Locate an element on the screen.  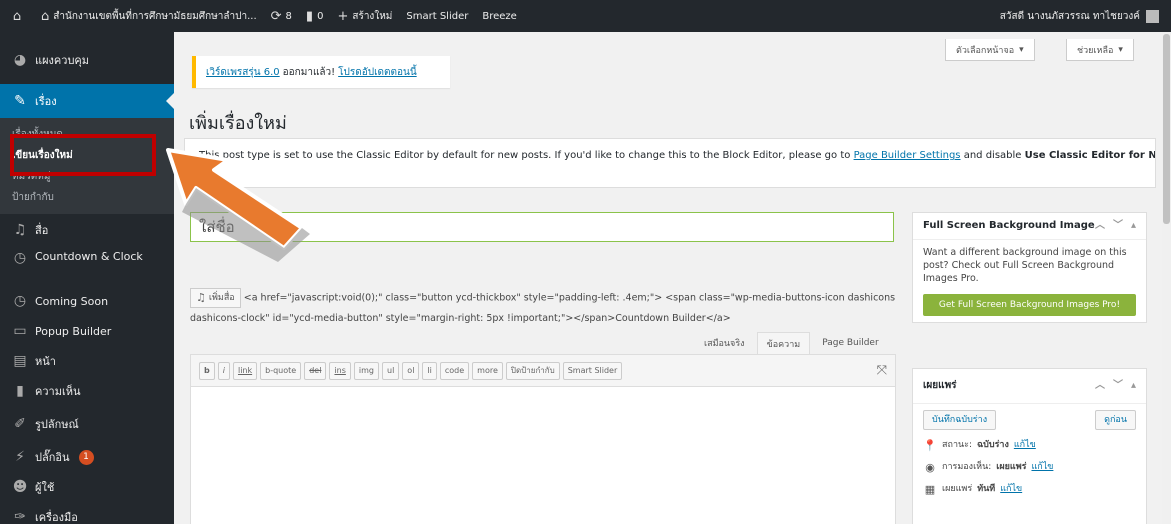
edit-visibility-link: แก้ไข is located at coordinates (1042, 467).